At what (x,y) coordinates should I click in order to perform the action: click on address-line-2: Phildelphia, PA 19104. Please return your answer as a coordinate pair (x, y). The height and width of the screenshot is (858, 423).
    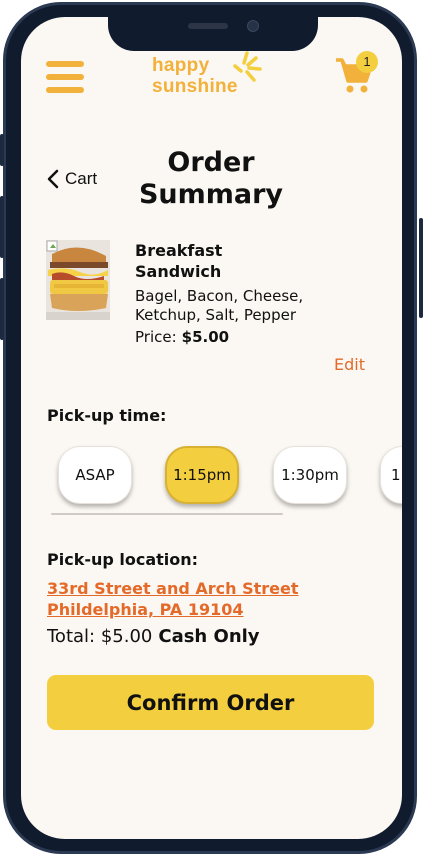
    Looking at the image, I should click on (145, 609).